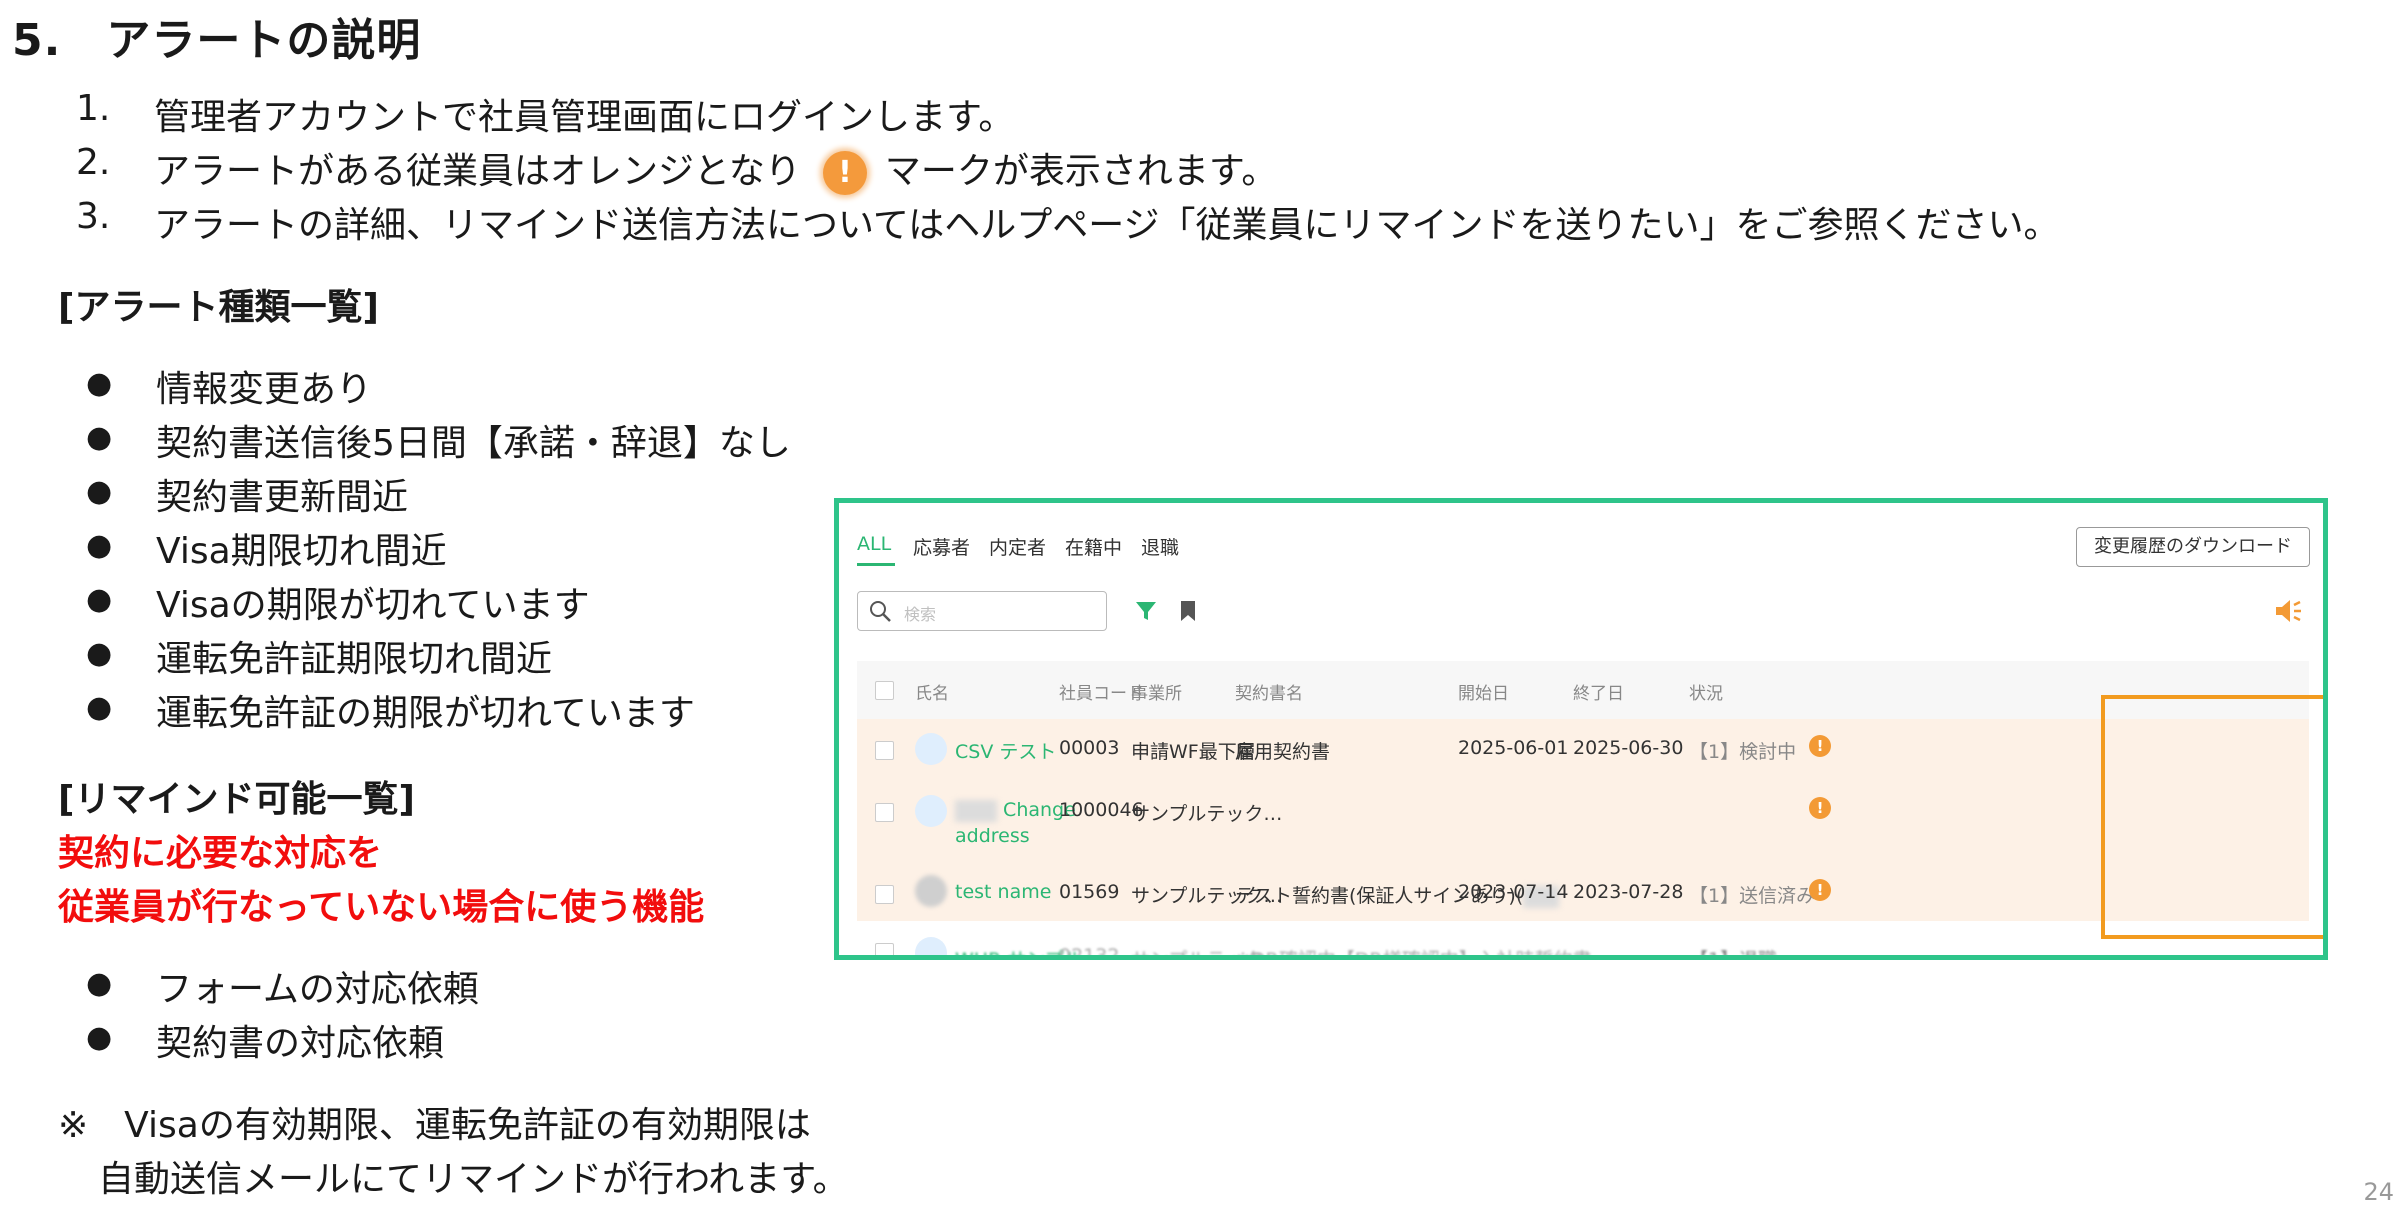 The image size is (2400, 1206). Describe the element at coordinates (247, 496) in the screenshot. I see `alert-type-item: ● 契約書更新間近` at that location.